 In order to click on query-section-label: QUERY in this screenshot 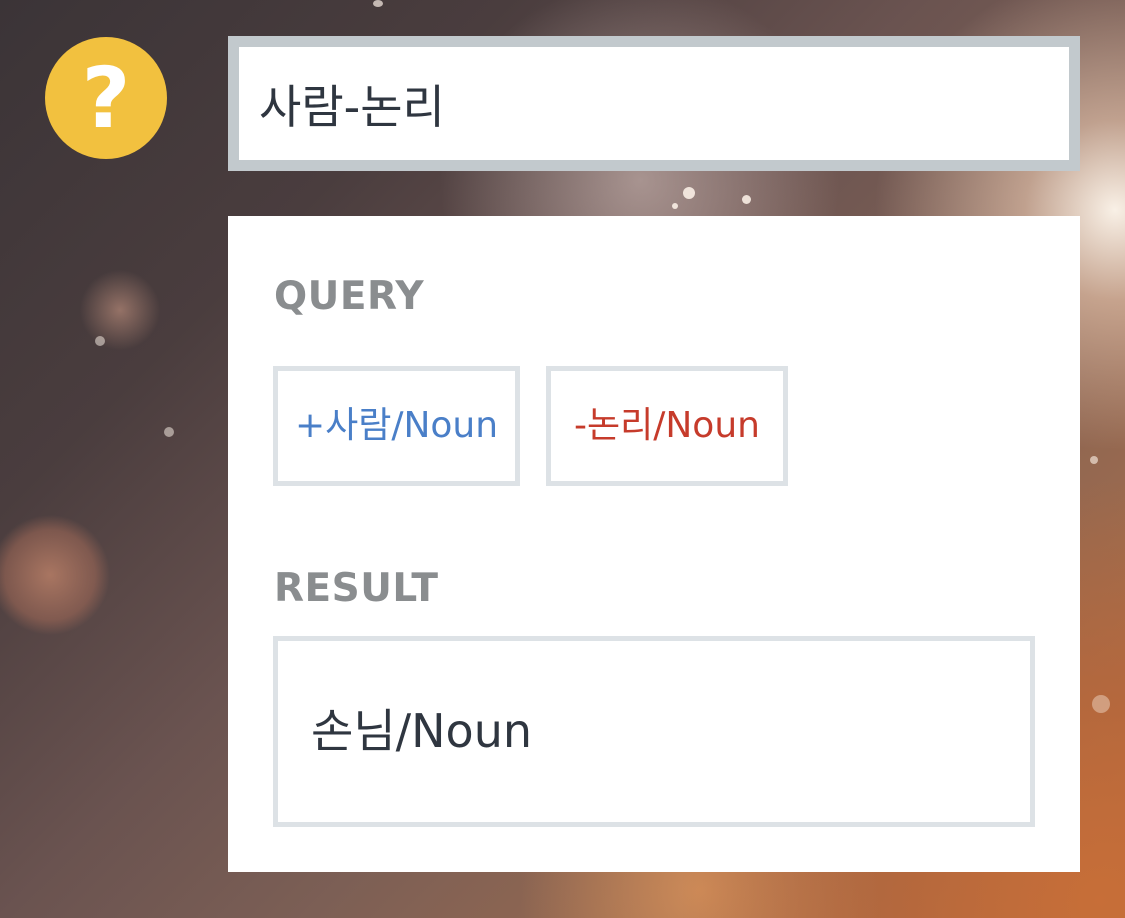, I will do `click(349, 296)`.